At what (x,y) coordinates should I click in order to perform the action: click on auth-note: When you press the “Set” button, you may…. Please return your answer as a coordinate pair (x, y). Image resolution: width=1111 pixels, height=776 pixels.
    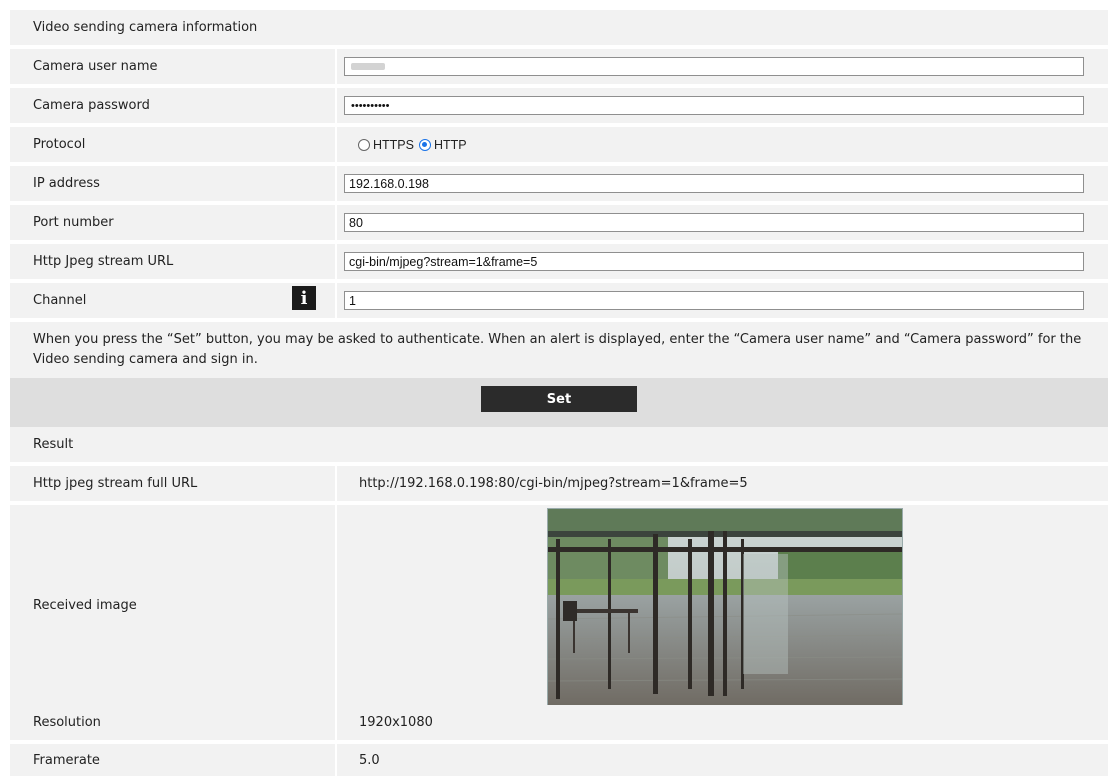
    Looking at the image, I should click on (559, 350).